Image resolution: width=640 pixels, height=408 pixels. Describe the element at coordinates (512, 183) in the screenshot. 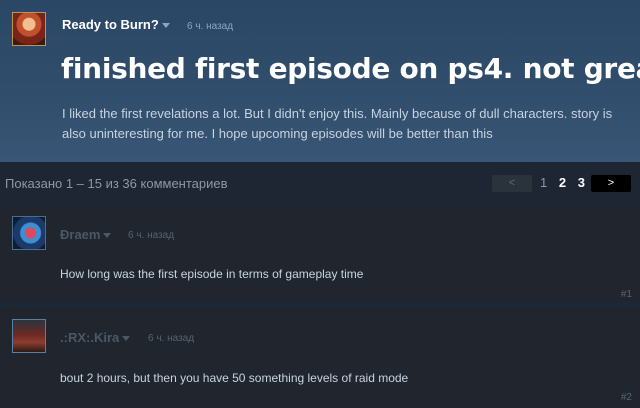

I see `prev-page-button: <` at that location.